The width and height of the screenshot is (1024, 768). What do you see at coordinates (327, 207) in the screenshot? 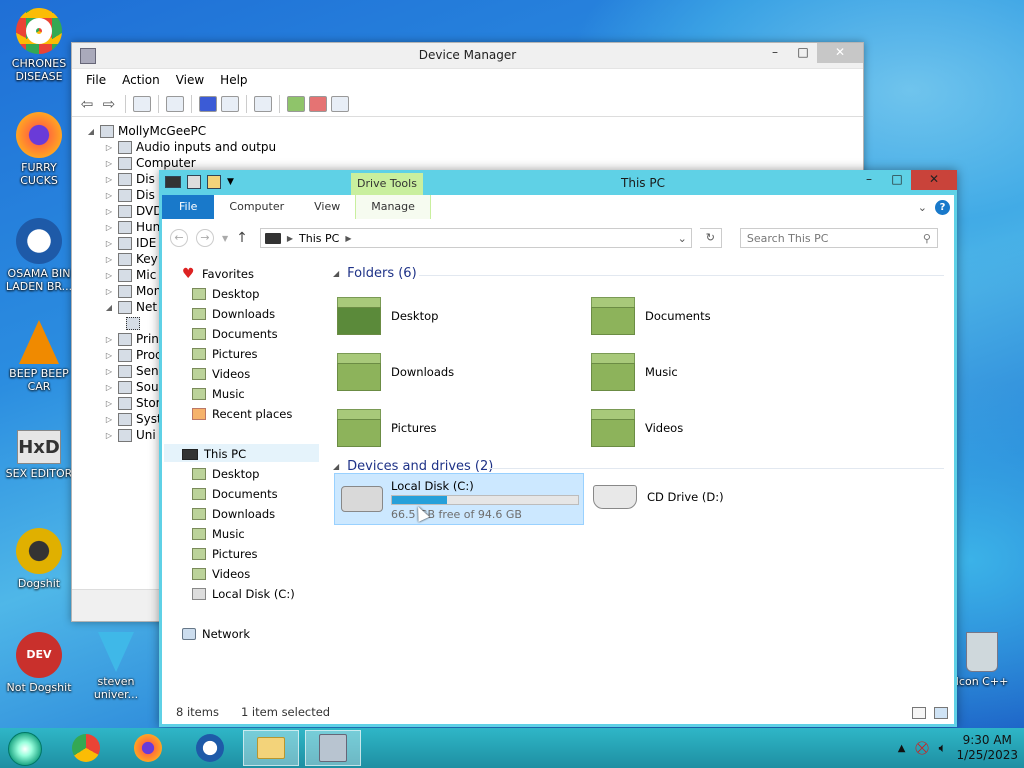
I see `tab-view: View` at bounding box center [327, 207].